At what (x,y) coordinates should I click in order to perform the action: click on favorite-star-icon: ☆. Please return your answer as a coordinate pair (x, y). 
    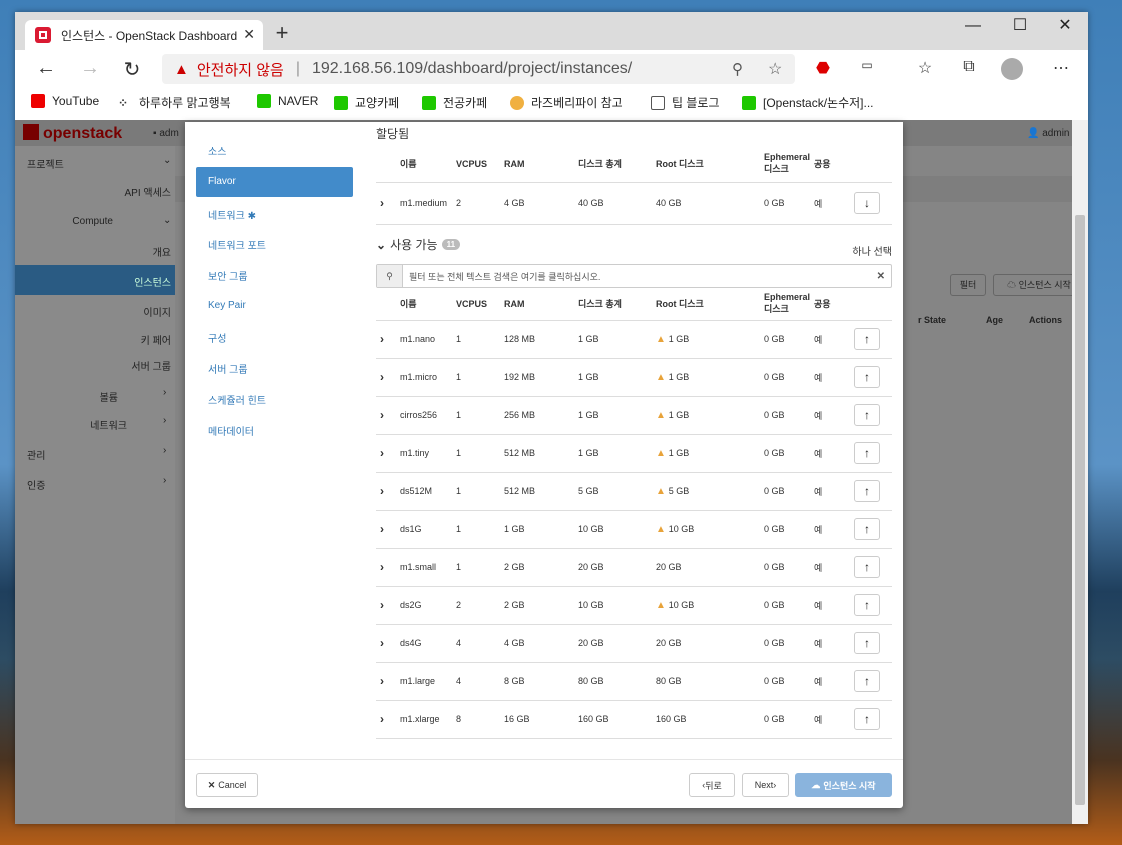
    Looking at the image, I should click on (775, 69).